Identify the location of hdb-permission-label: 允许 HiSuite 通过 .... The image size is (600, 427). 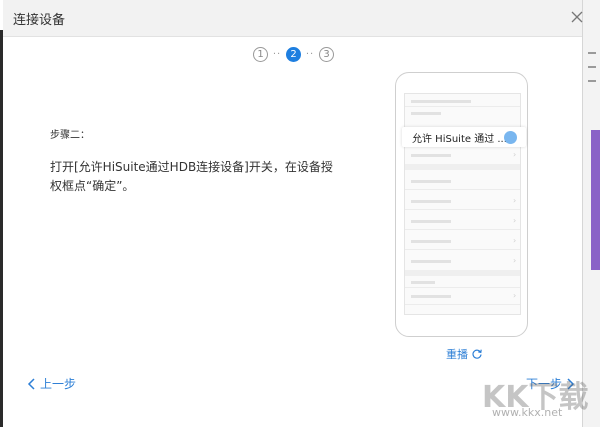
(459, 139).